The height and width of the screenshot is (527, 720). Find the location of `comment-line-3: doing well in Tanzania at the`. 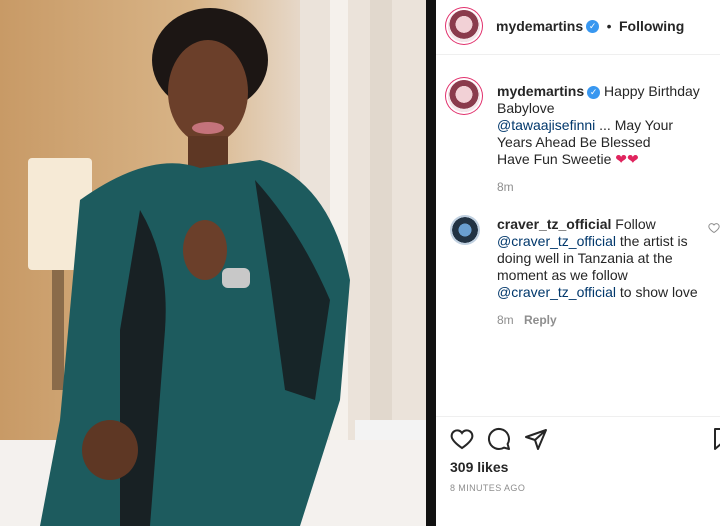

comment-line-3: doing well in Tanzania at the is located at coordinates (585, 258).